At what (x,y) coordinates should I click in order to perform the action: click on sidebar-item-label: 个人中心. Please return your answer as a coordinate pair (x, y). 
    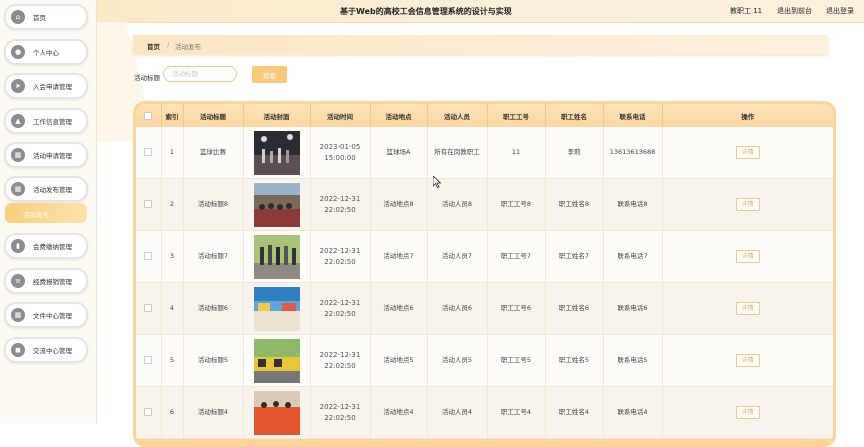
    Looking at the image, I should click on (46, 53).